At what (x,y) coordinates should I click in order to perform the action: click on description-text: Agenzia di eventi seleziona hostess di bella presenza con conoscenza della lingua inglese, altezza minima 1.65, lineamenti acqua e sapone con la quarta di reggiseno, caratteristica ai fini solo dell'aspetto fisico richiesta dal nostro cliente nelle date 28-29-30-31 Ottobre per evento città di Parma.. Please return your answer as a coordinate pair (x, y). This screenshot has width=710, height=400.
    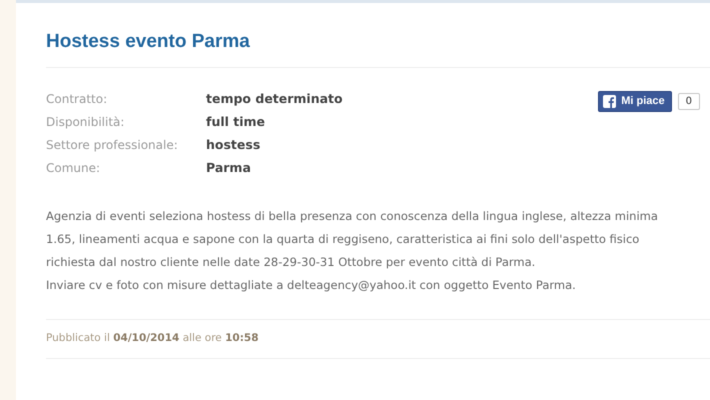
    Looking at the image, I should click on (352, 239).